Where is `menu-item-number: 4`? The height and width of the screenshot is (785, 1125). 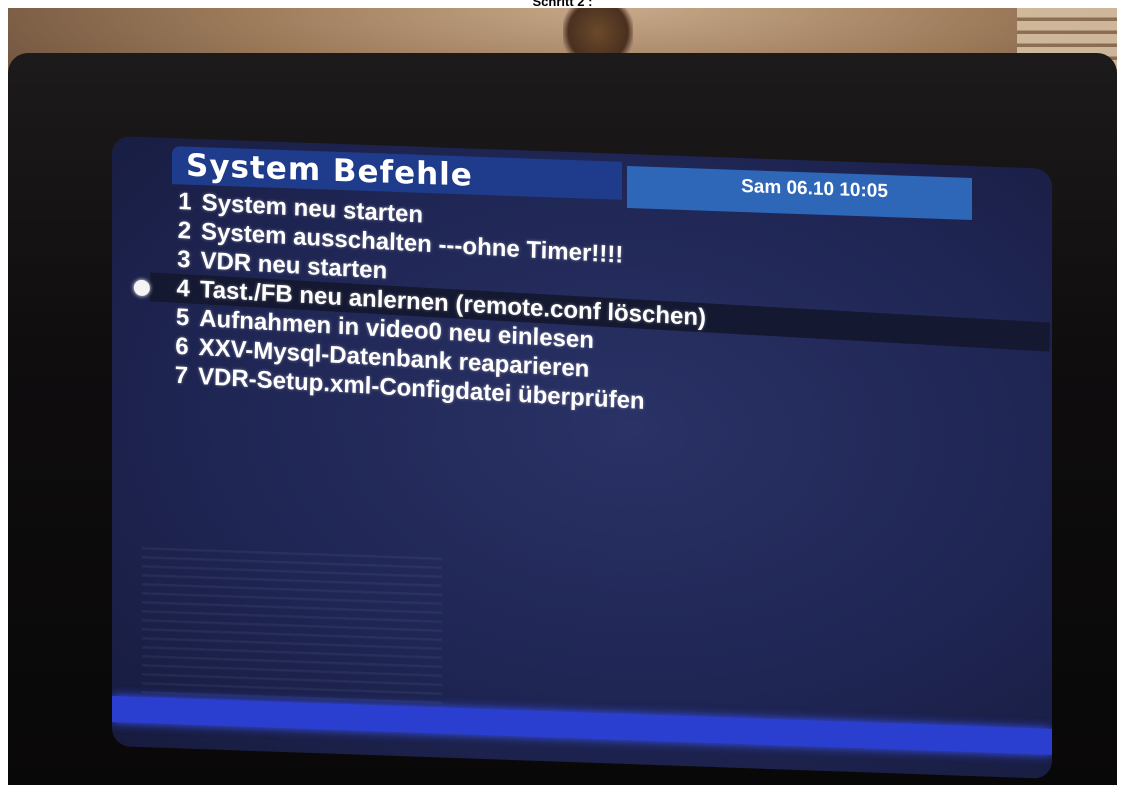
menu-item-number: 4 is located at coordinates (183, 288).